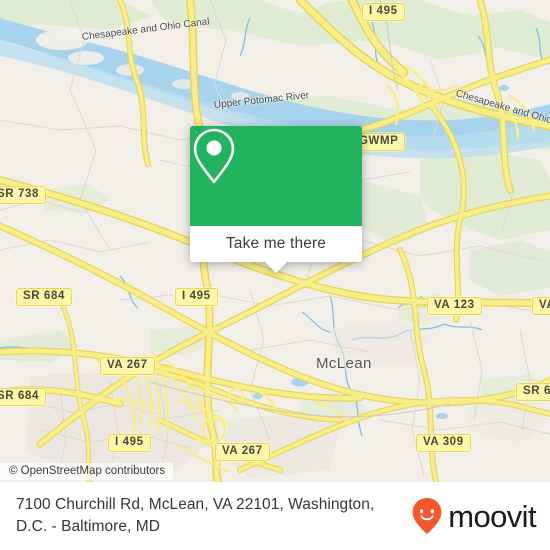 Image resolution: width=550 pixels, height=550 pixels. I want to click on shield-i495-mid: I 495, so click(196, 297).